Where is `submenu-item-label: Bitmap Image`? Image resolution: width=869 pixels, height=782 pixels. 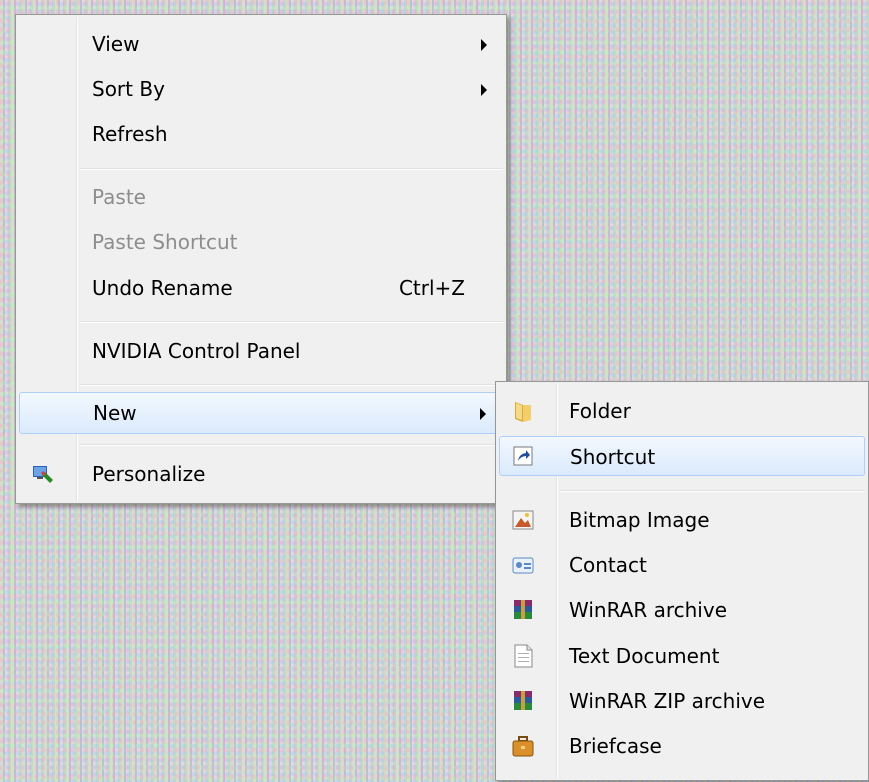
submenu-item-label: Bitmap Image is located at coordinates (639, 520).